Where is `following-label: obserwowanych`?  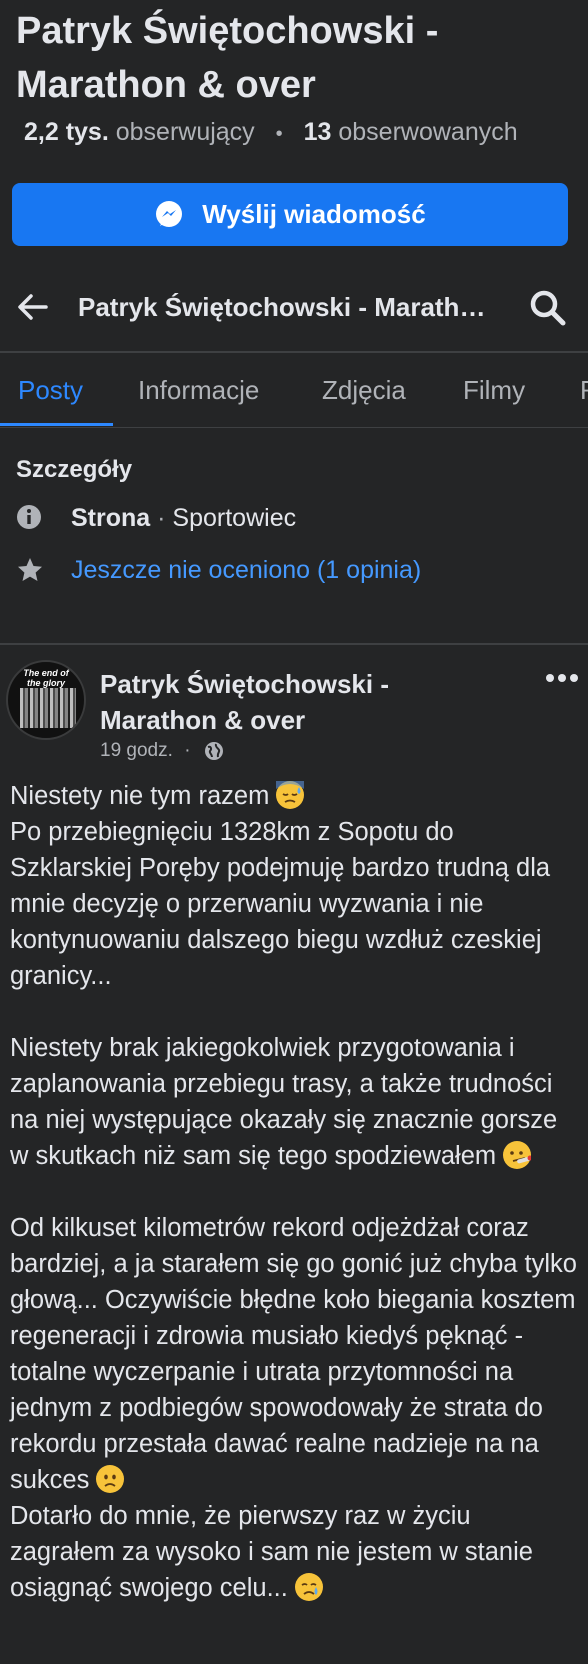 following-label: obserwowanych is located at coordinates (427, 132).